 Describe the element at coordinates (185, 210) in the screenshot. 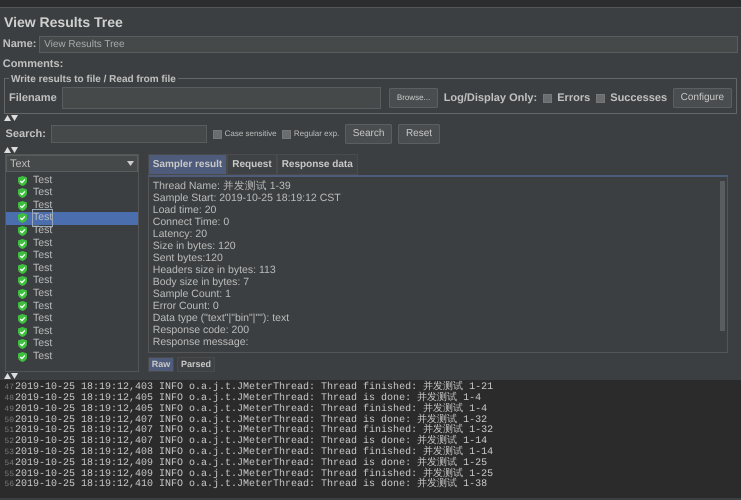

I see `result-line: Load time: 20` at that location.